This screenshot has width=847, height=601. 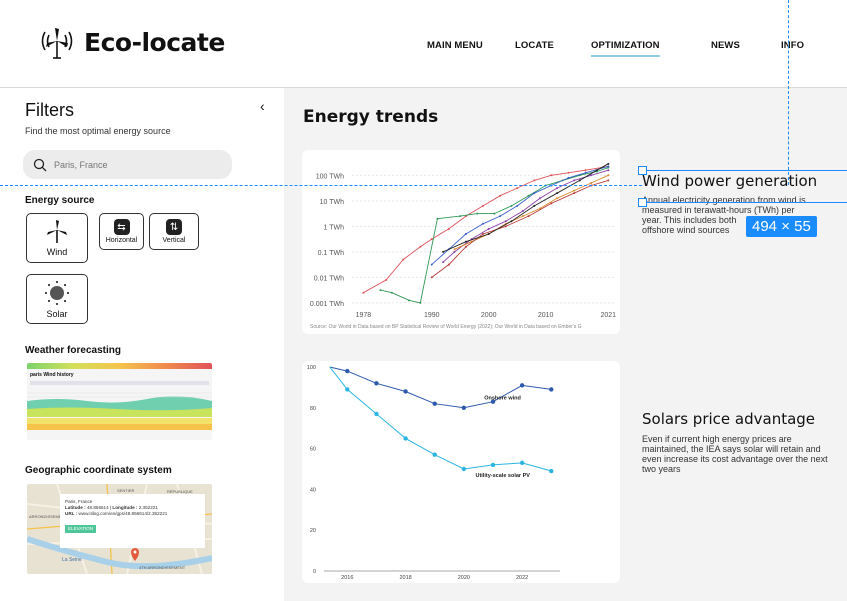 I want to click on wind-turbine-logo-icon, so click(x=57, y=43).